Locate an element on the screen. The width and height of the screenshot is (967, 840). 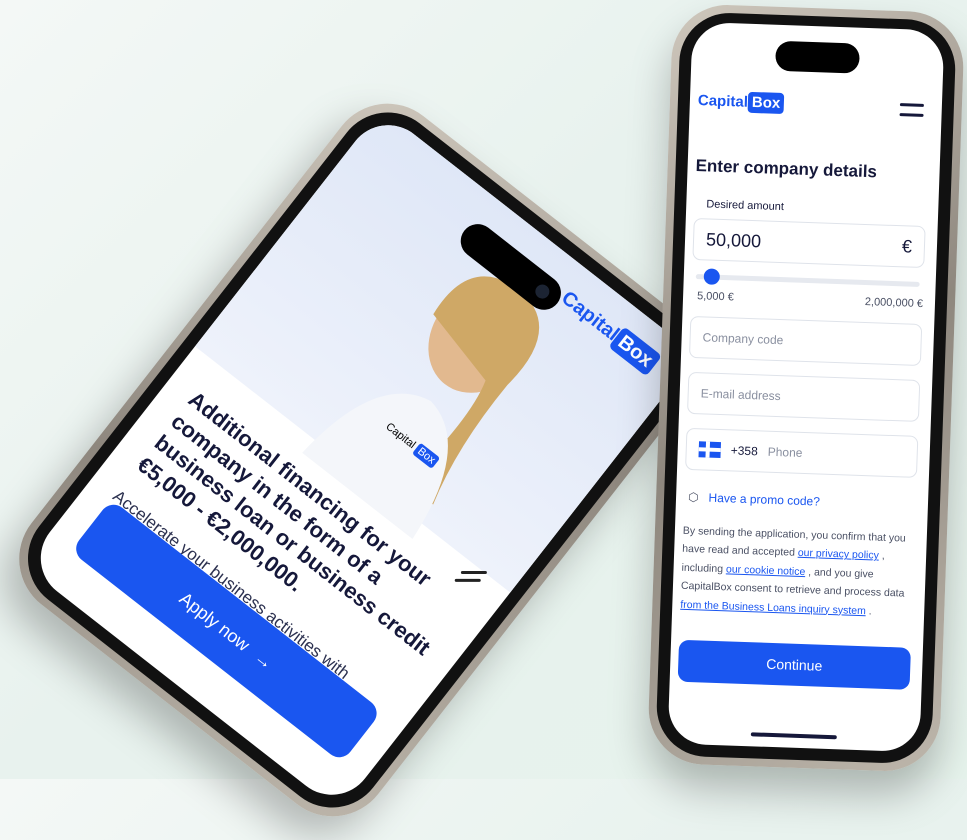
phone-prefix: +358 is located at coordinates (744, 451).